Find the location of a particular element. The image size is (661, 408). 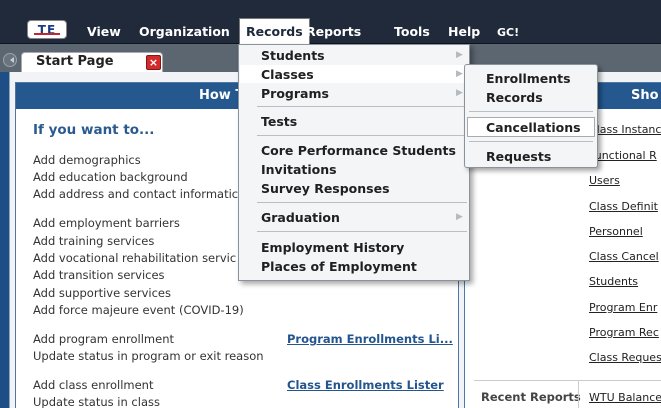

menu-item-students: Students is located at coordinates (293, 55).